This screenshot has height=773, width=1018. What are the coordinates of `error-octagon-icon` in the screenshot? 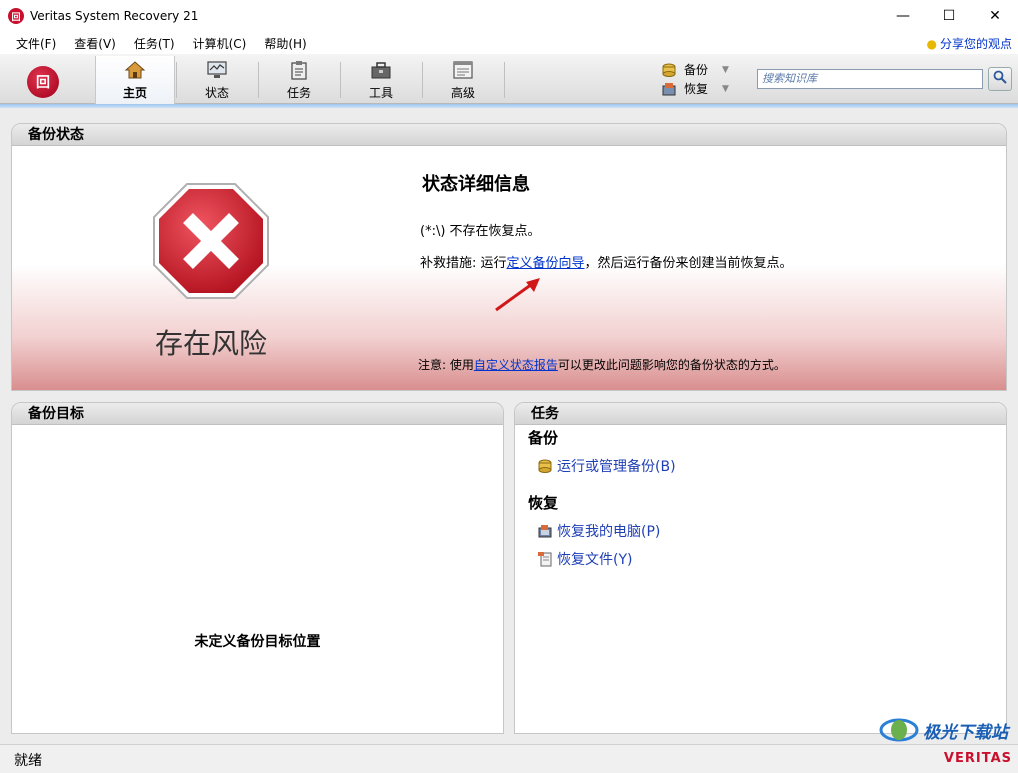 It's located at (211, 241).